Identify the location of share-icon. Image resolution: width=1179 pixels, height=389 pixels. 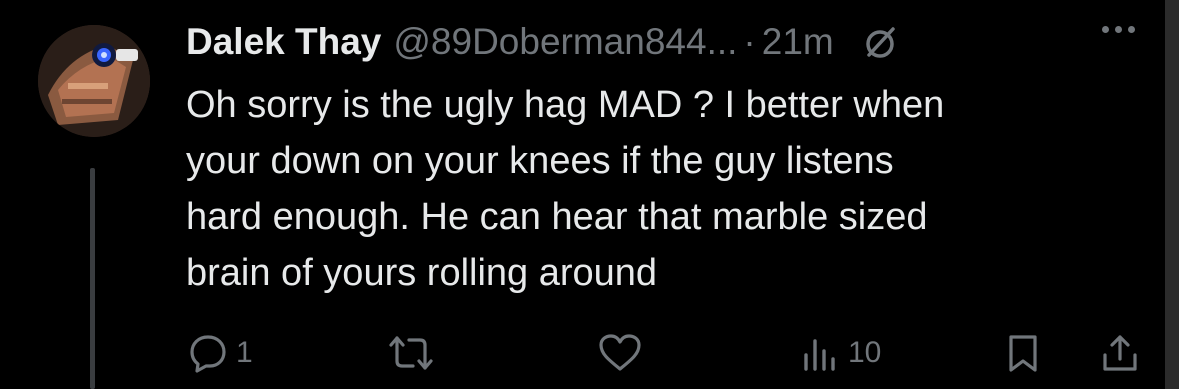
(1120, 353).